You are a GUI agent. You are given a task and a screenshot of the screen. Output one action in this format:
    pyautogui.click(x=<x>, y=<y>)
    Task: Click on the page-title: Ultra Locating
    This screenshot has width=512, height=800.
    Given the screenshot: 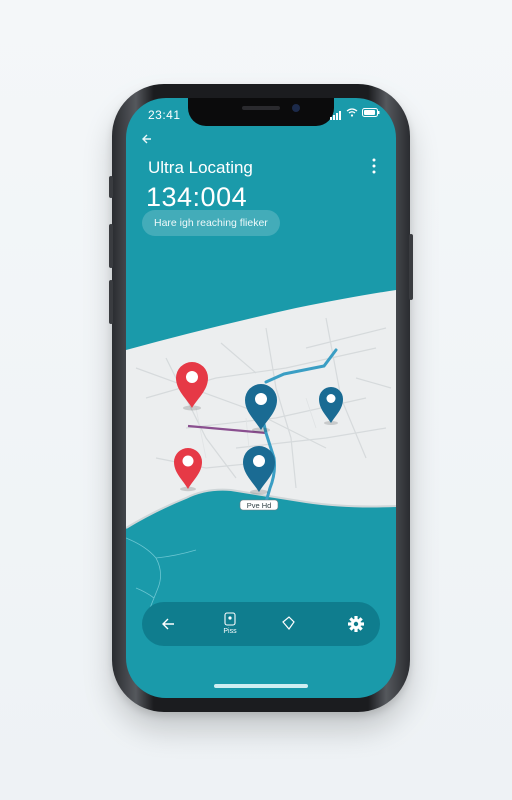 What is the action you would take?
    pyautogui.click(x=200, y=167)
    